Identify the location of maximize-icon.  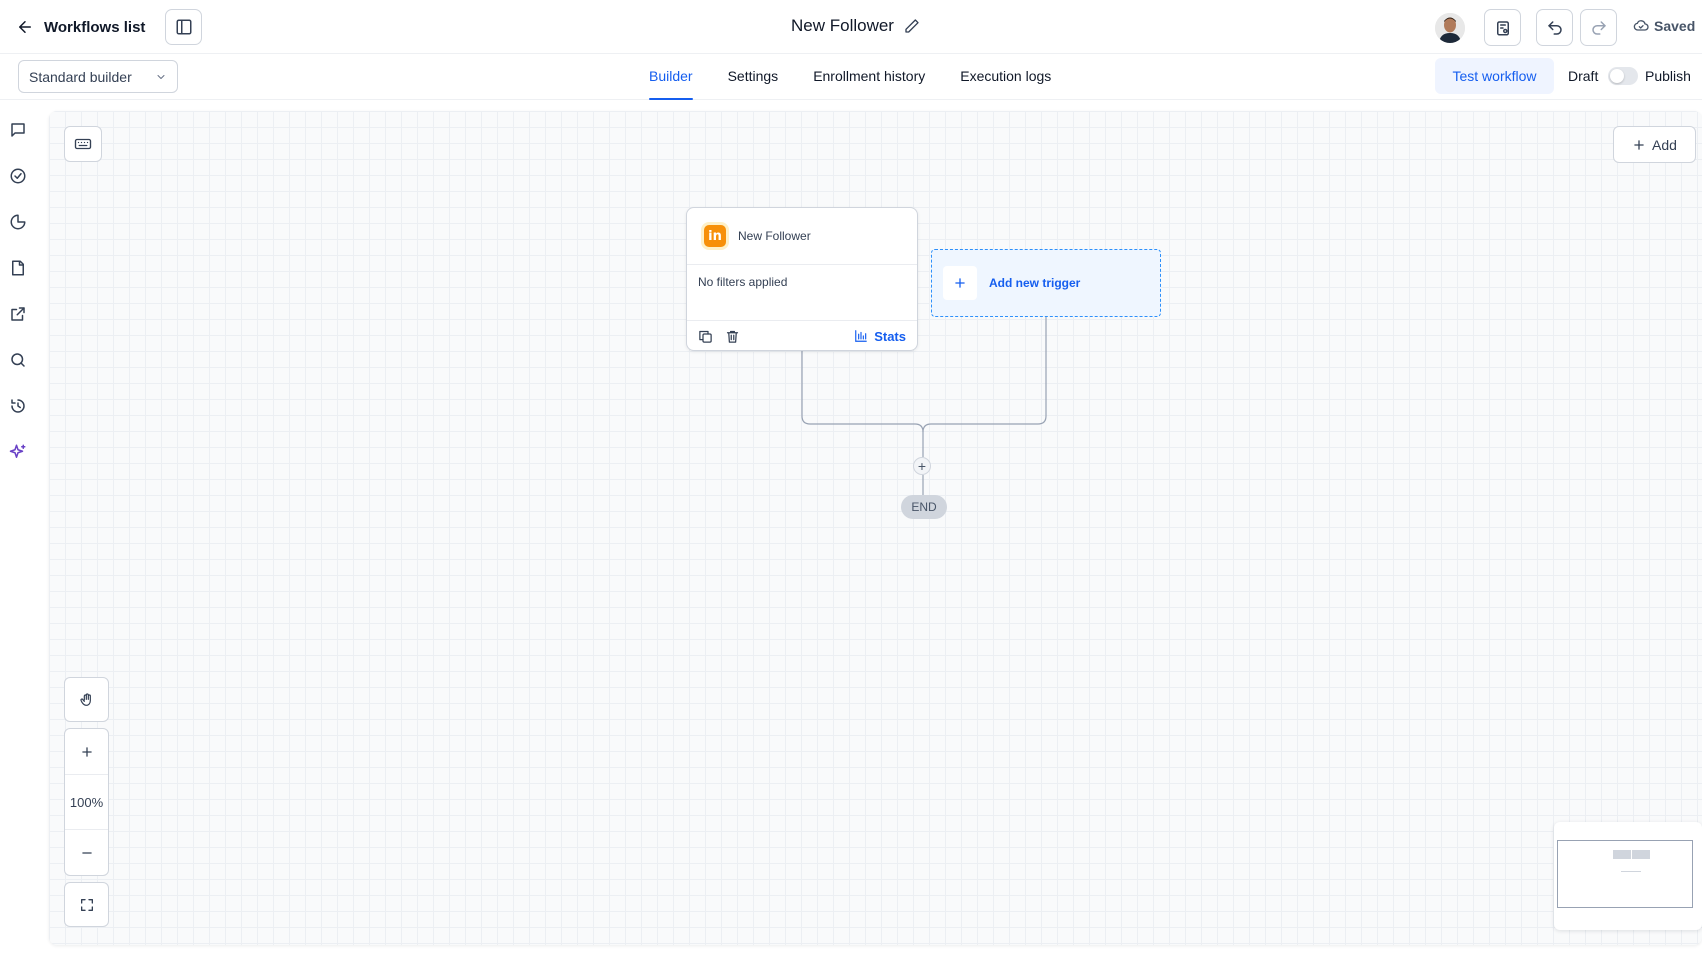
(87, 905).